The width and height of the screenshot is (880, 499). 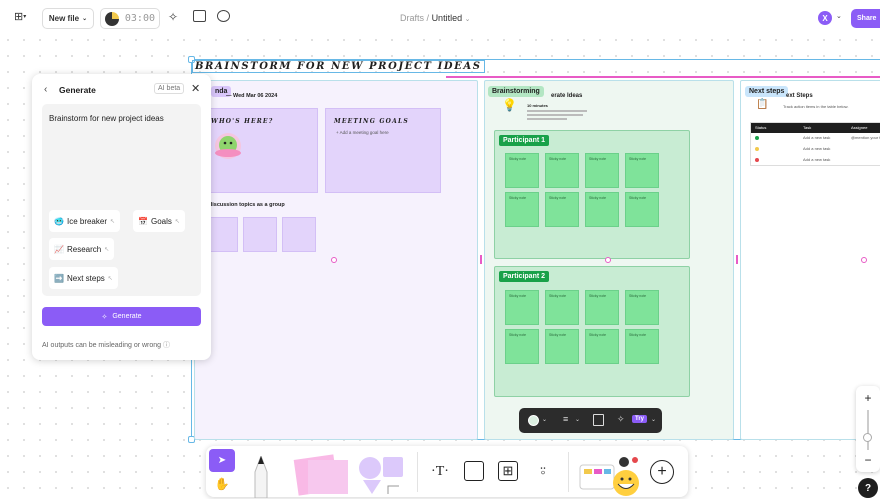 I want to click on shape-tool-icon, so click(x=381, y=475).